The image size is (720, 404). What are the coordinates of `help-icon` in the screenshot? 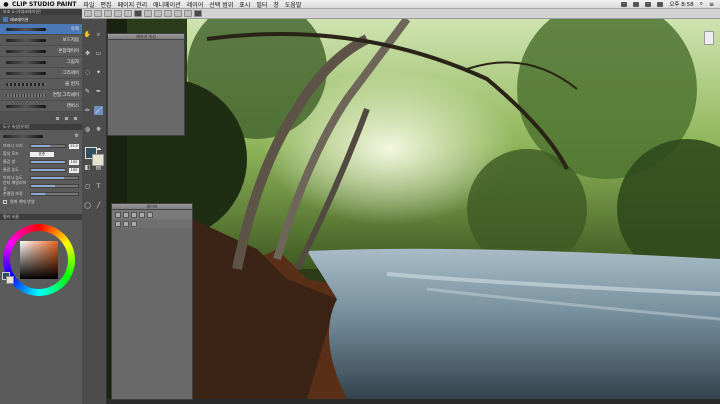 It's located at (198, 13).